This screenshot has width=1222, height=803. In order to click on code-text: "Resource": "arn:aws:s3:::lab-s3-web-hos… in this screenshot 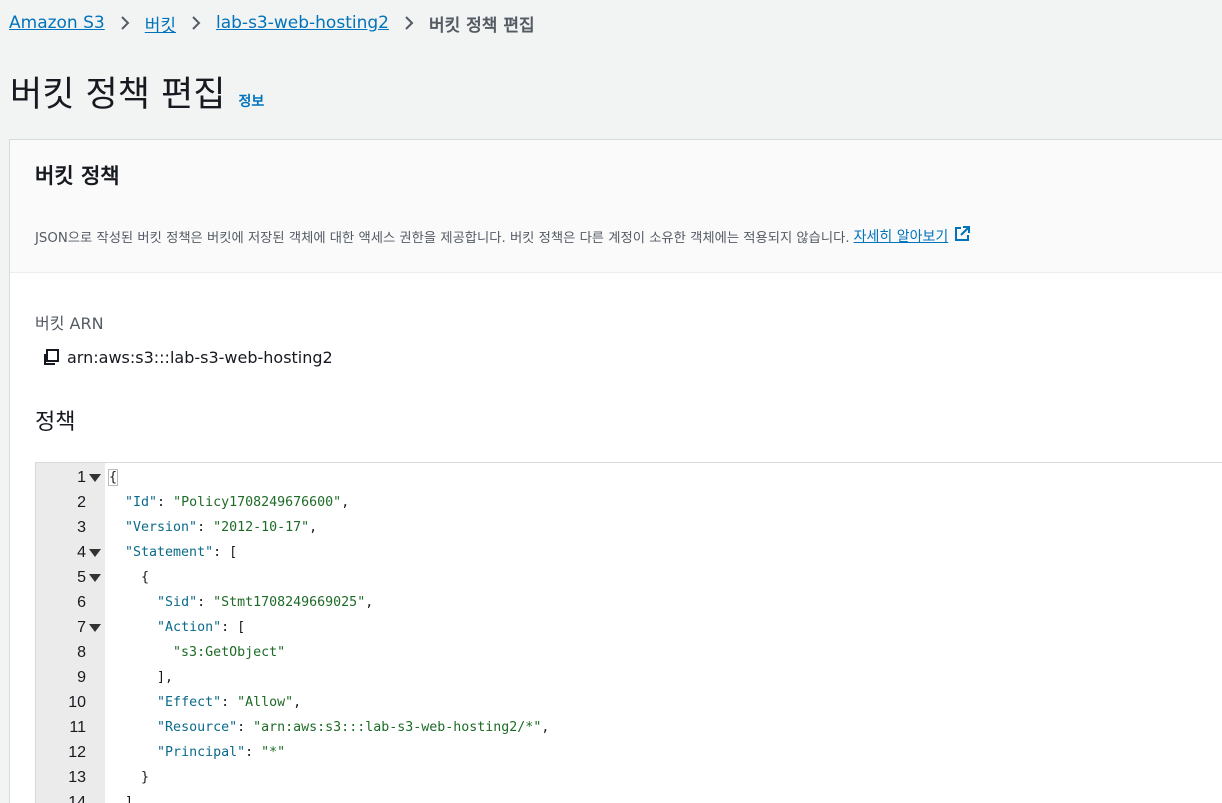, I will do `click(329, 727)`.